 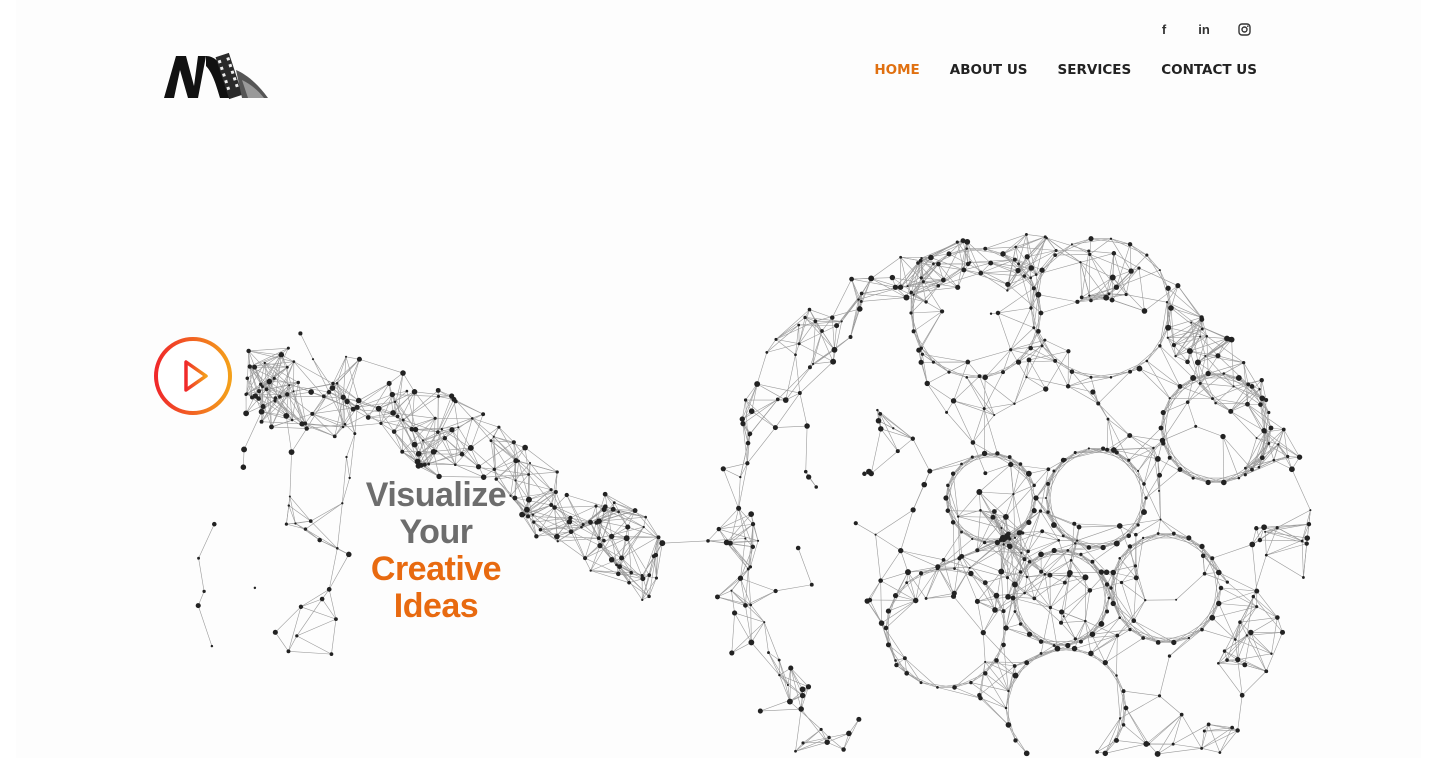 I want to click on brand-logo, so click(x=217, y=75).